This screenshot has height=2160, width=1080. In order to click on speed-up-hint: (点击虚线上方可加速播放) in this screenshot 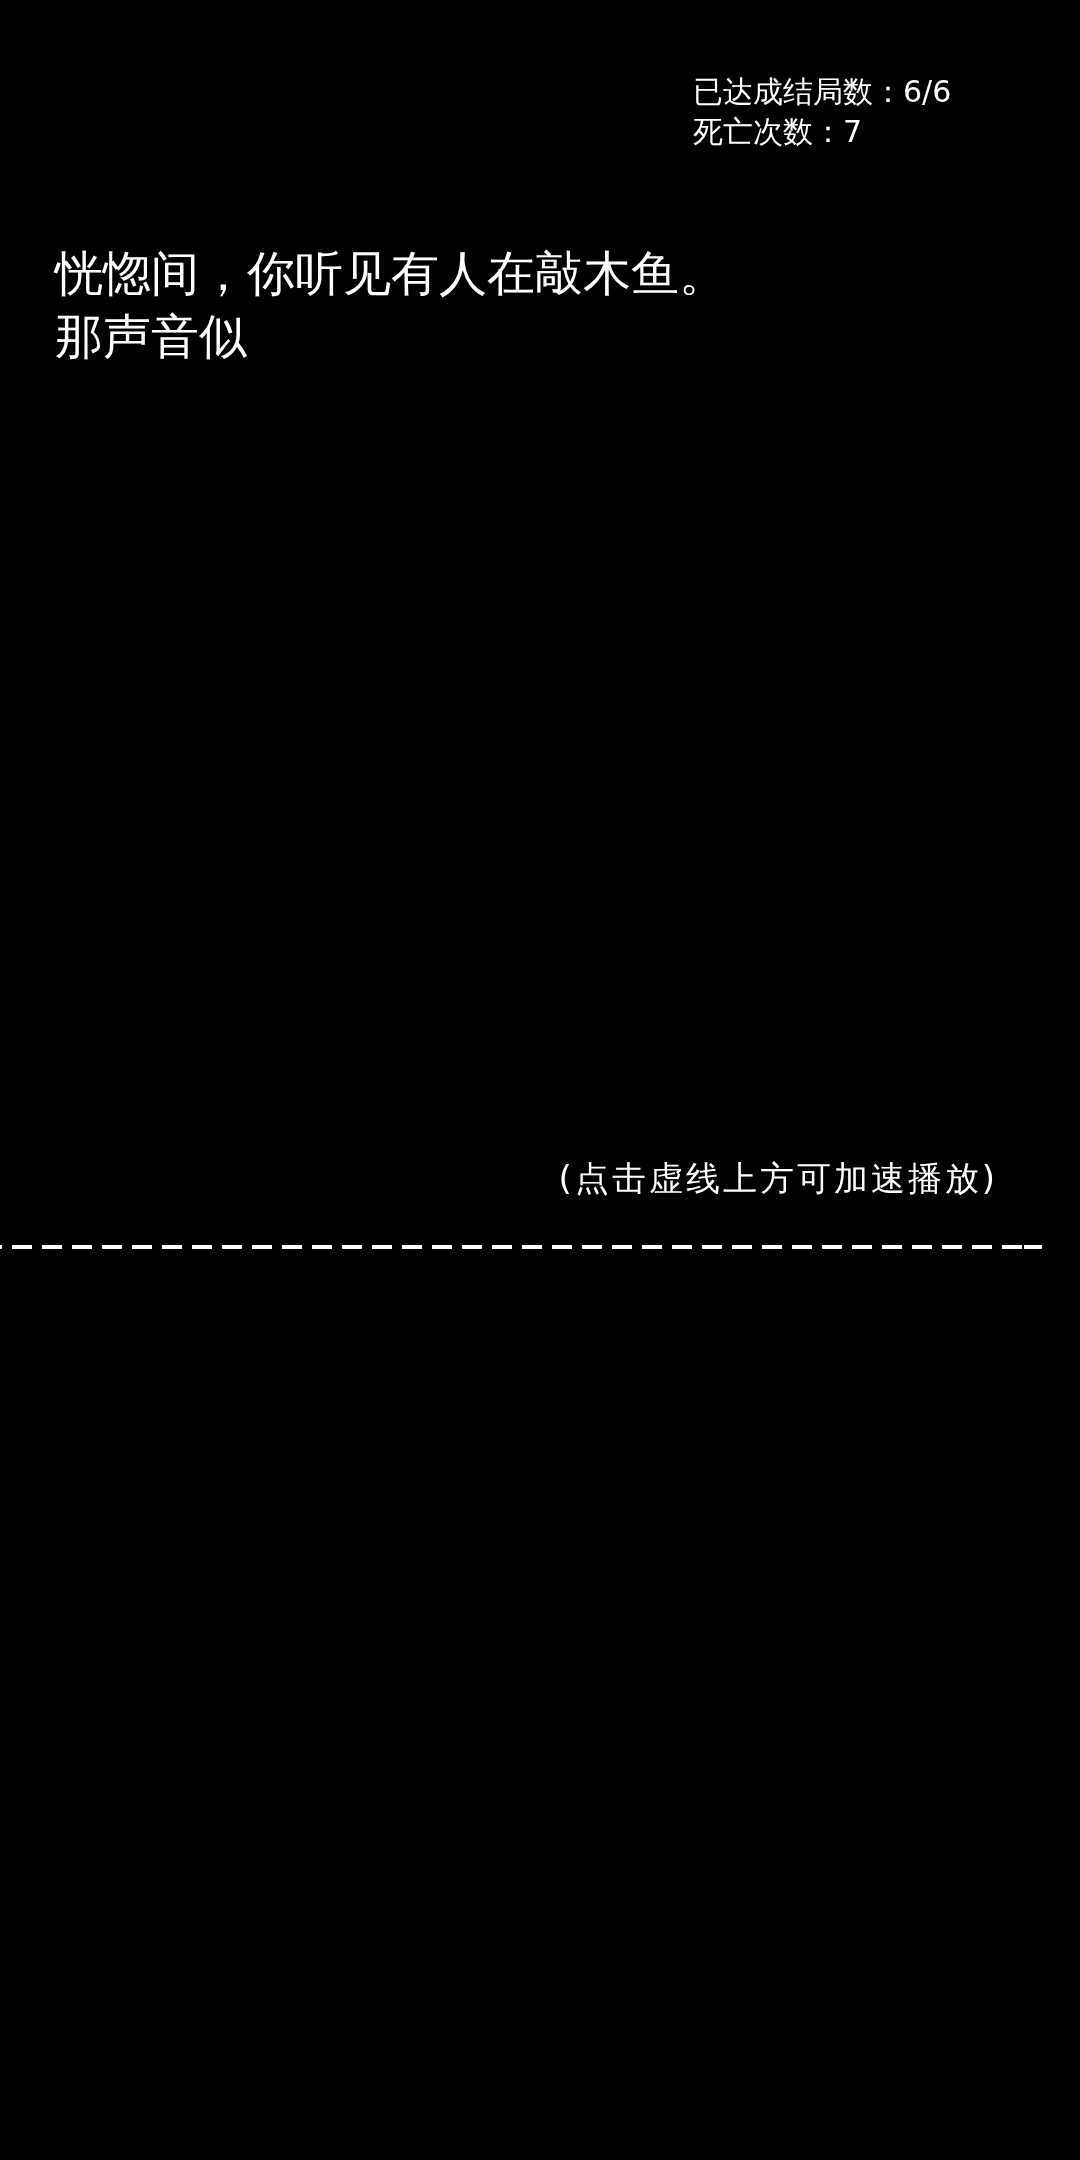, I will do `click(778, 1178)`.